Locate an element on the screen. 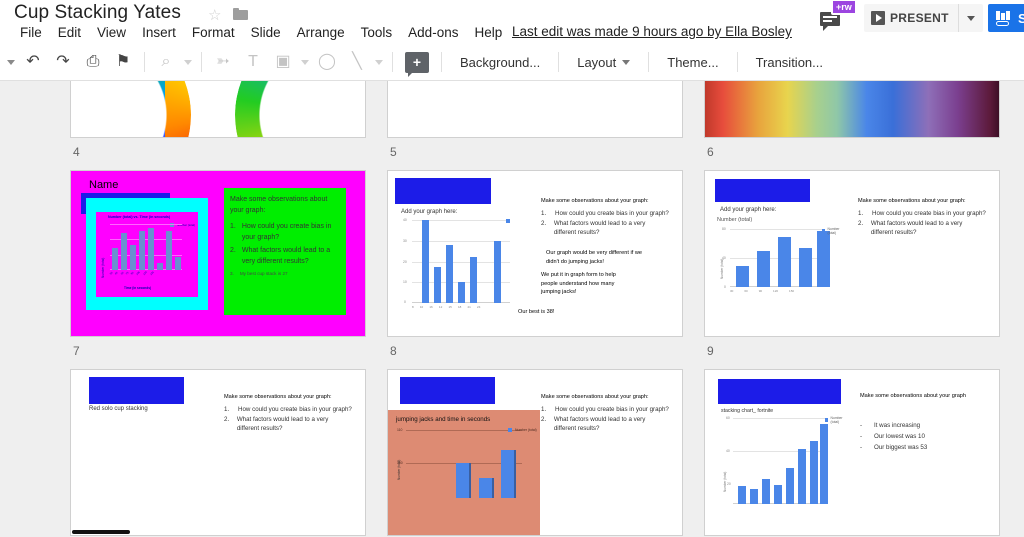  star-icon: ☆ is located at coordinates (214, 15).